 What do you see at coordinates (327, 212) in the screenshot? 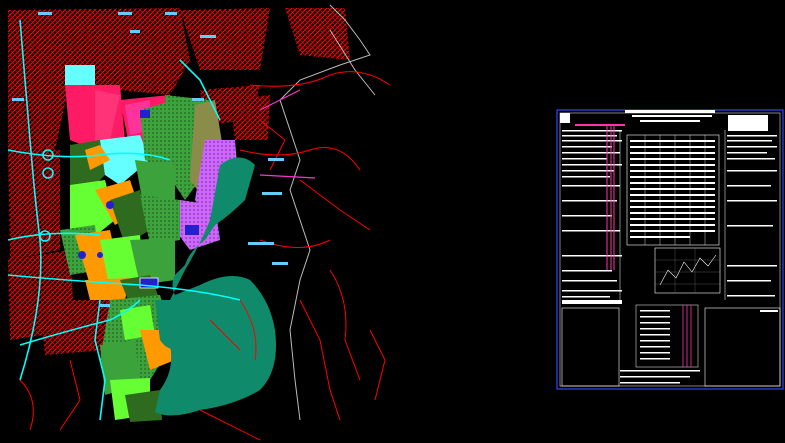
I see `boundary-lines` at bounding box center [327, 212].